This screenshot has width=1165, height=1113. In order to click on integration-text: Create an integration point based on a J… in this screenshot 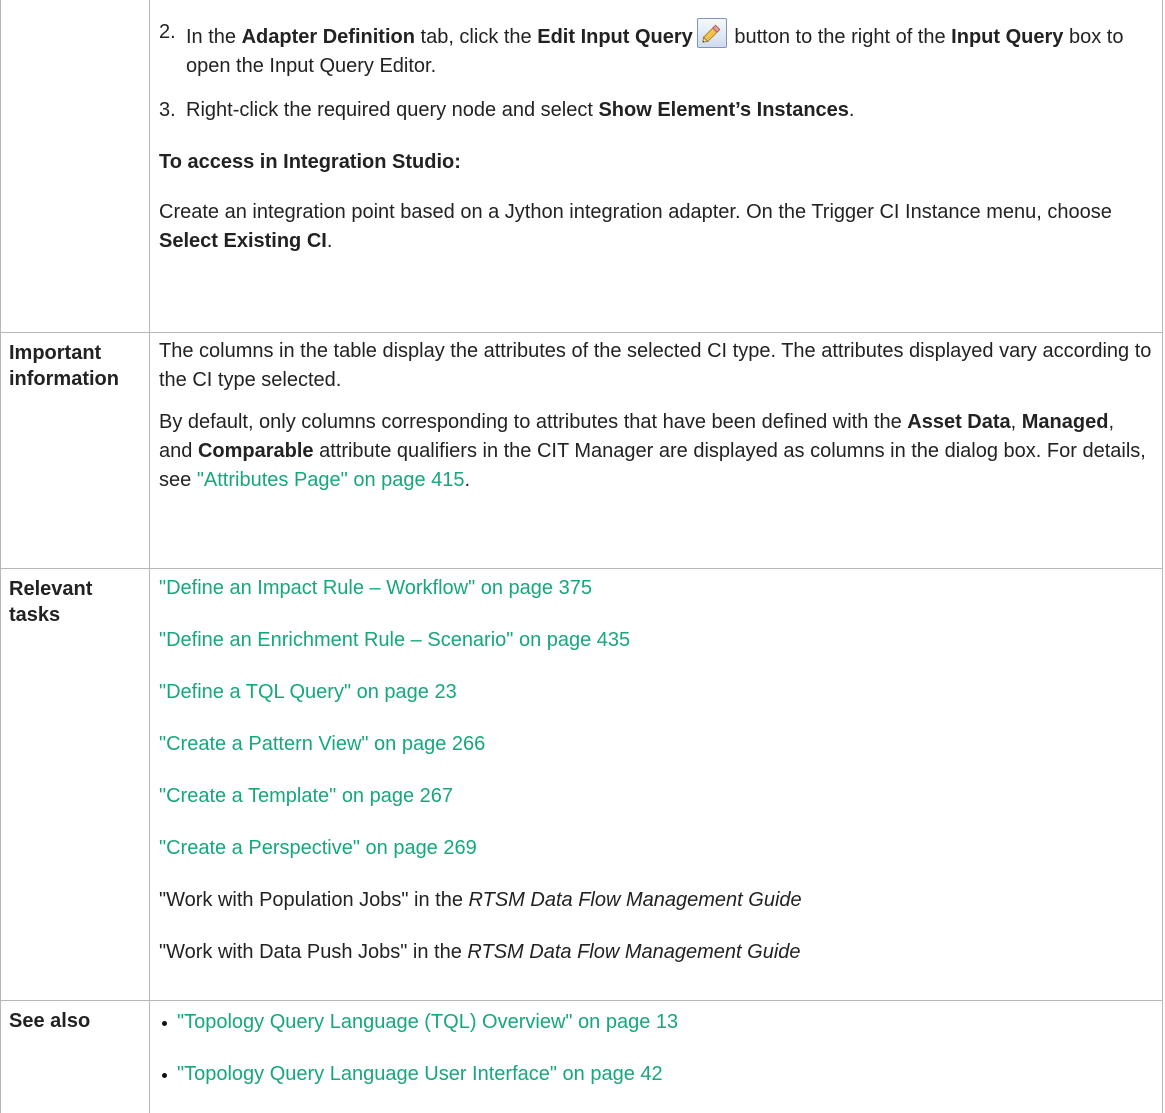, I will do `click(635, 226)`.